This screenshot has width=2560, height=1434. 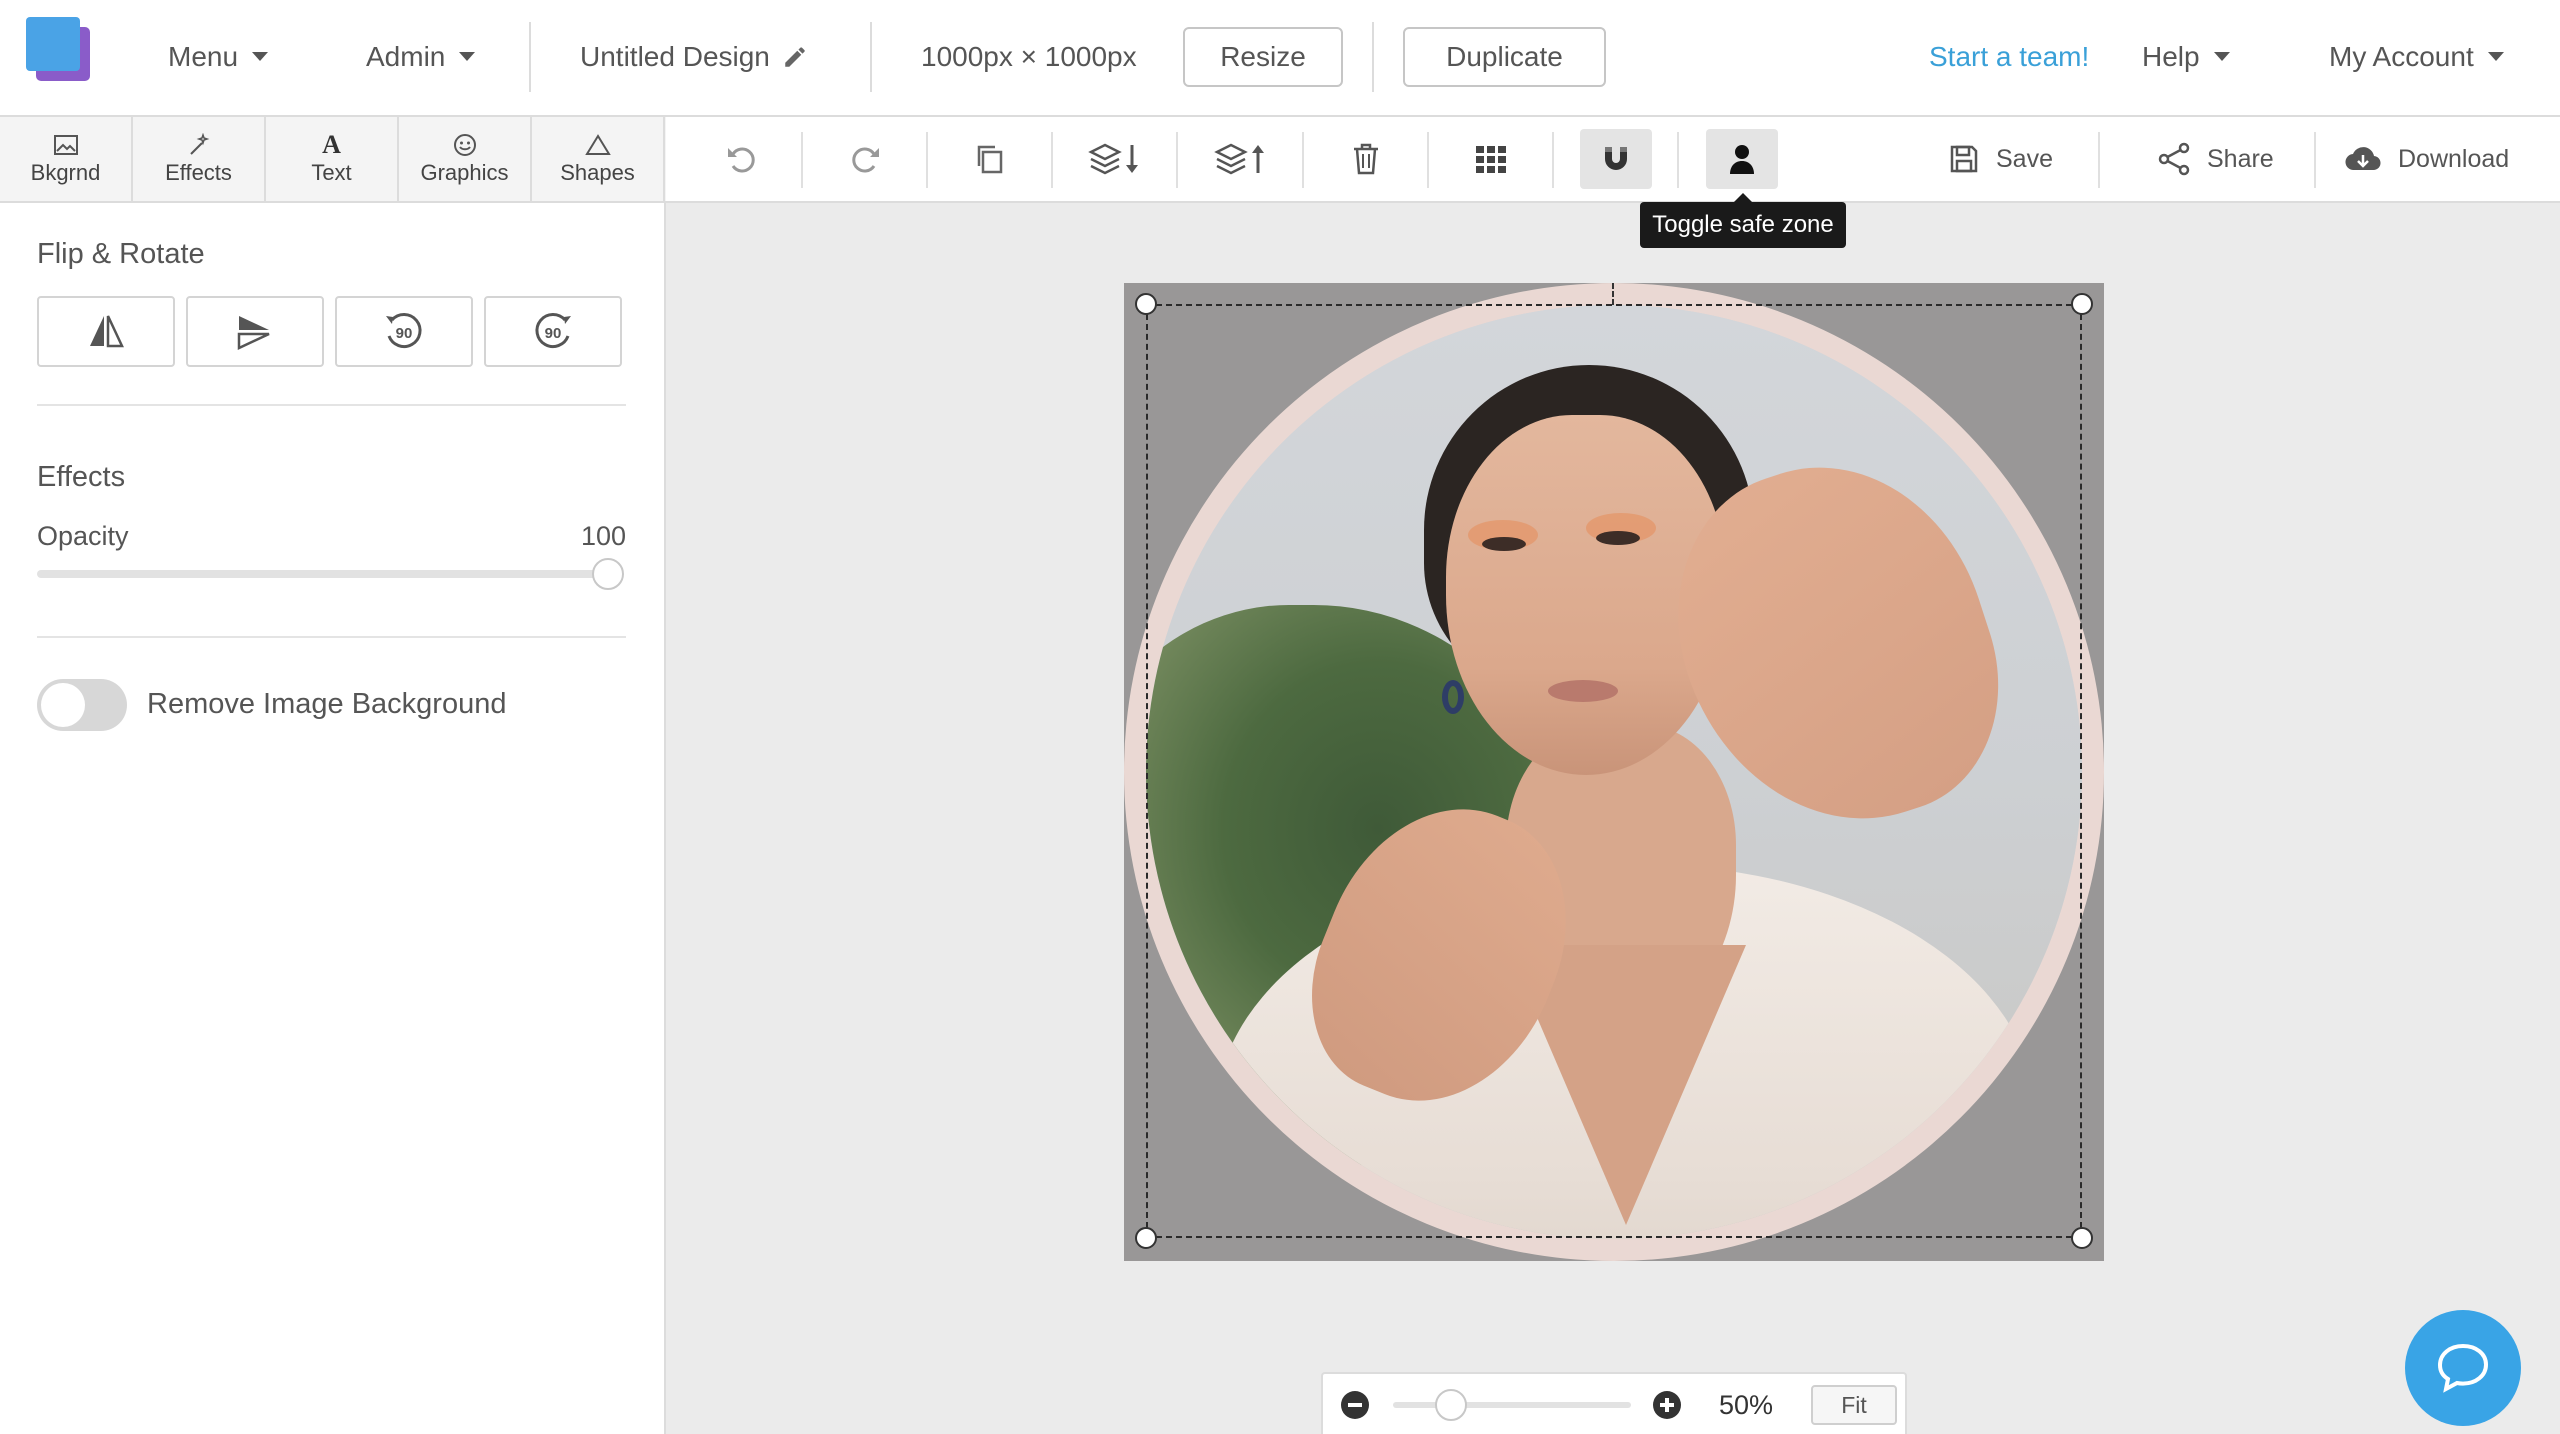 What do you see at coordinates (1504, 57) in the screenshot?
I see `duplicate-button: Duplicate` at bounding box center [1504, 57].